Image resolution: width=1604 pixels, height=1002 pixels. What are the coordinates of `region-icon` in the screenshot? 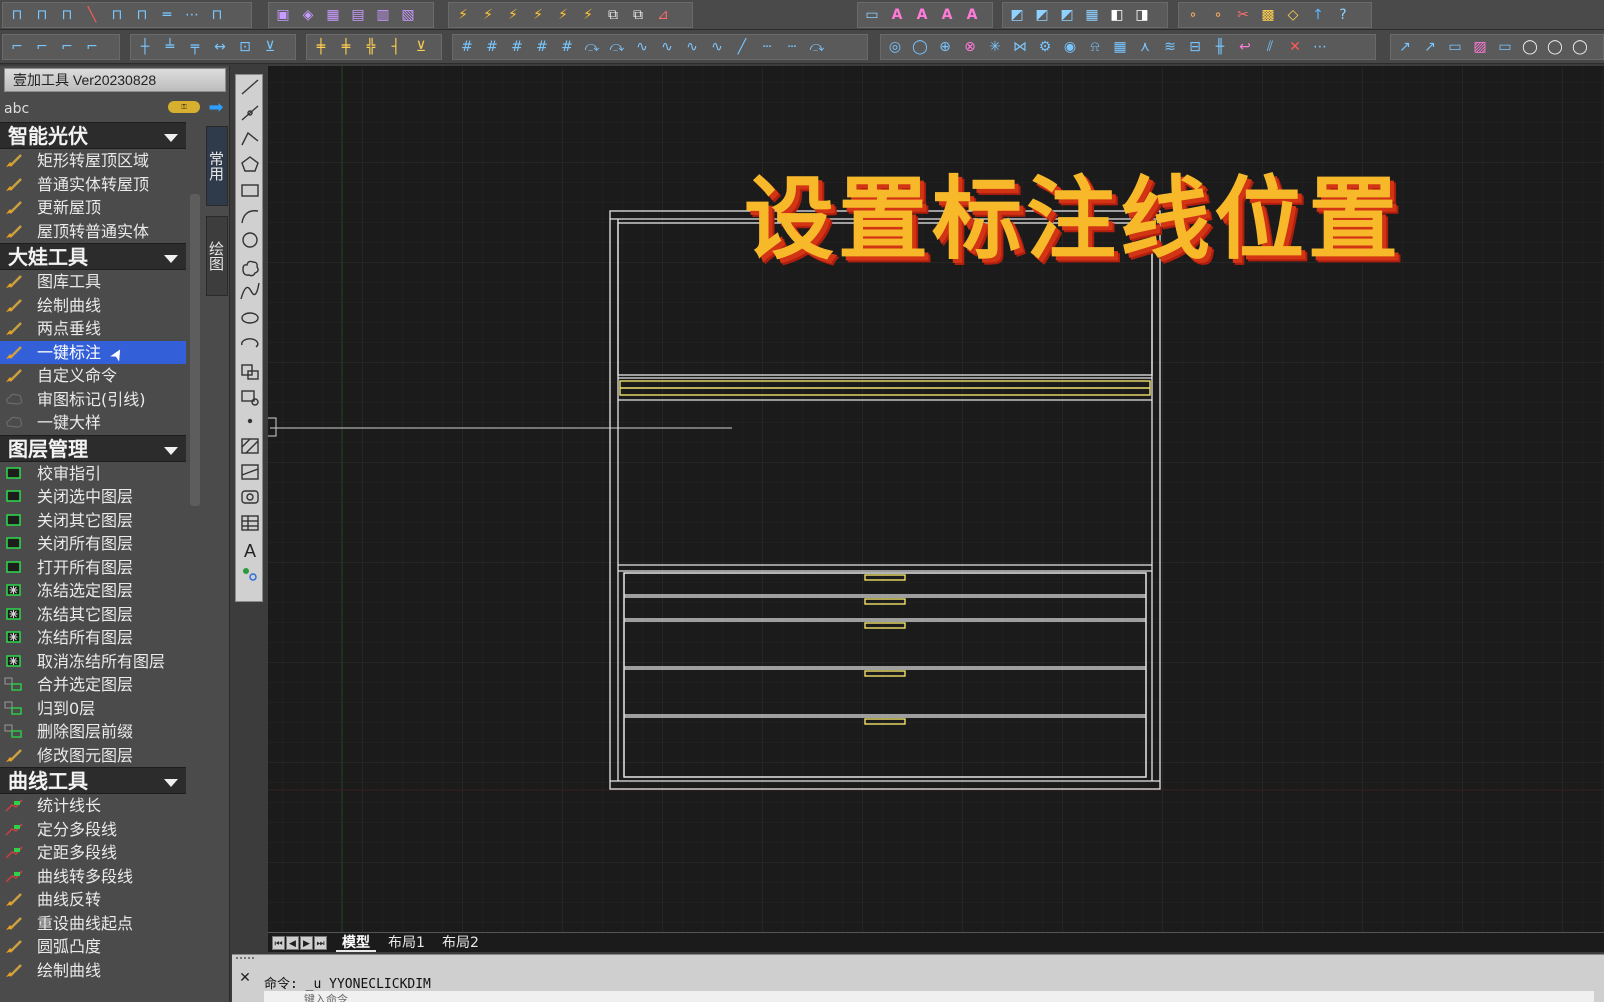 It's located at (250, 497).